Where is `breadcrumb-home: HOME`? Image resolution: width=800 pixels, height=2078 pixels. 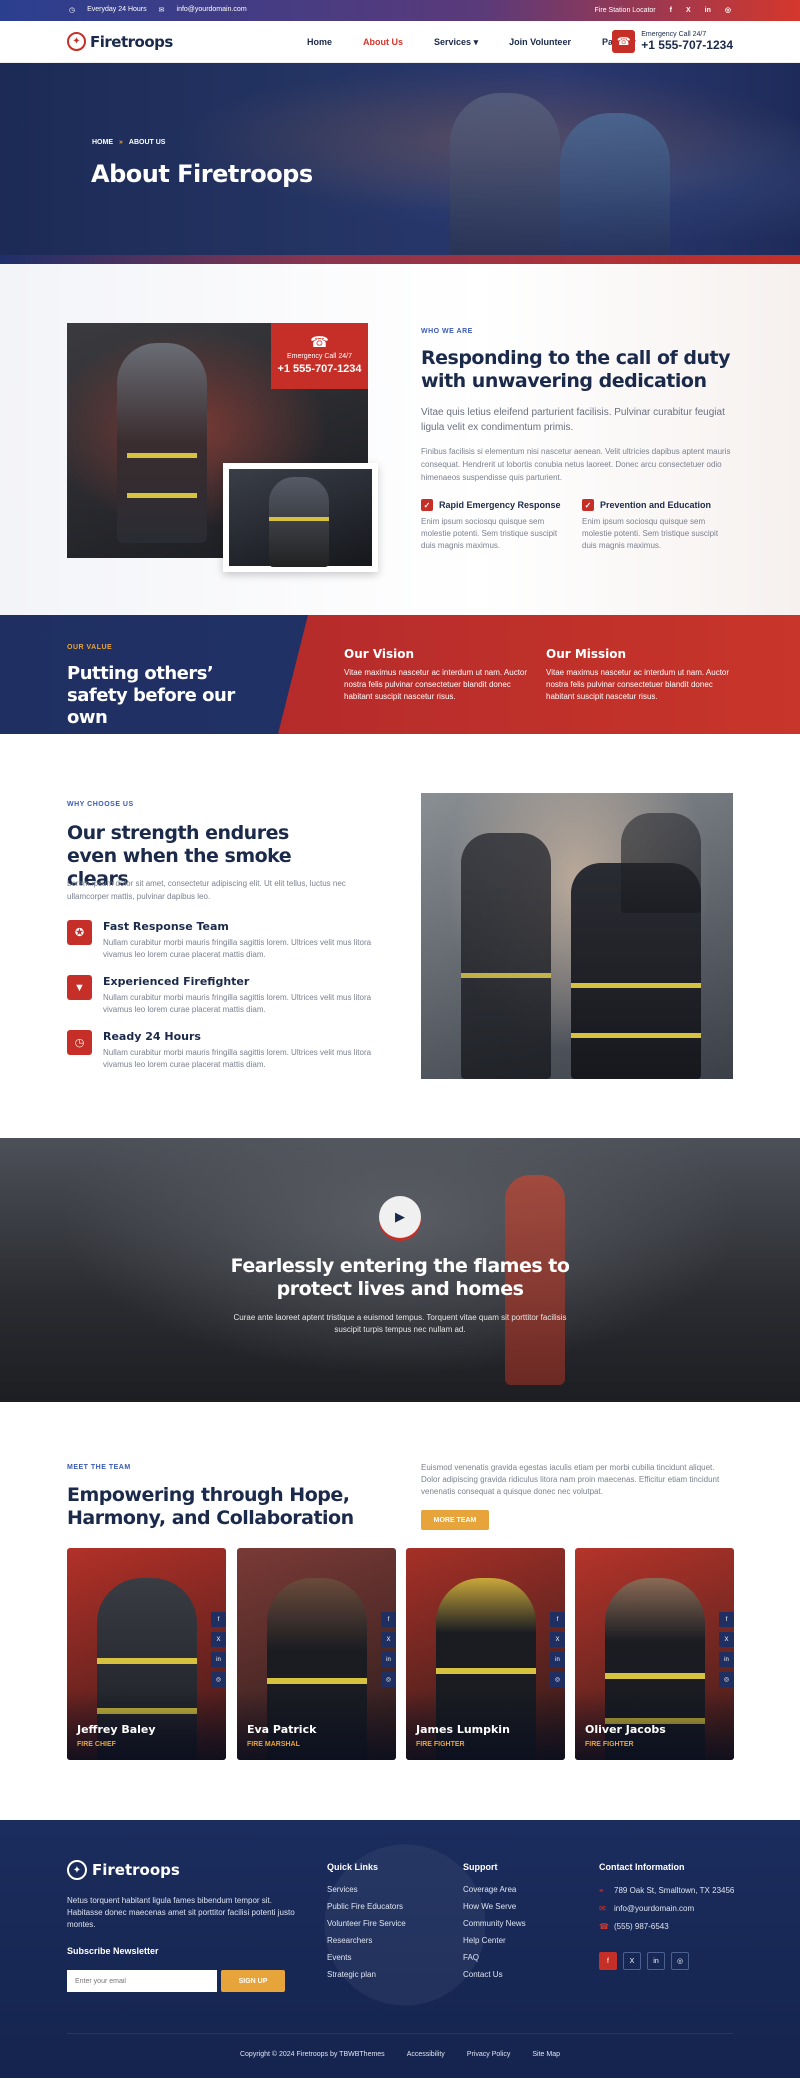
breadcrumb-home: HOME is located at coordinates (102, 142).